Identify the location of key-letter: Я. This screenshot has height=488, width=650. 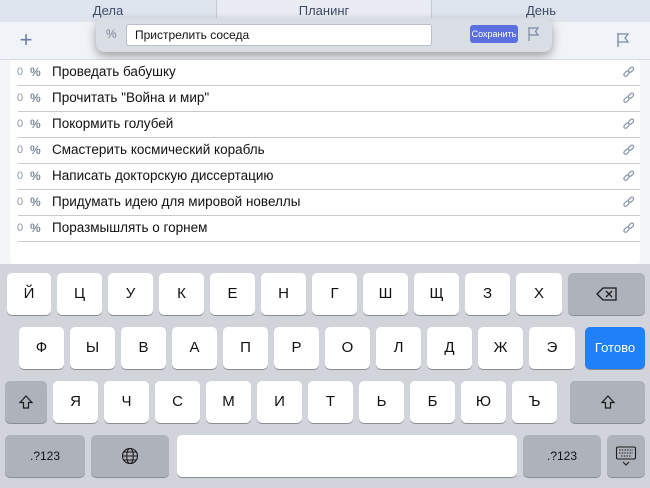
(75, 402).